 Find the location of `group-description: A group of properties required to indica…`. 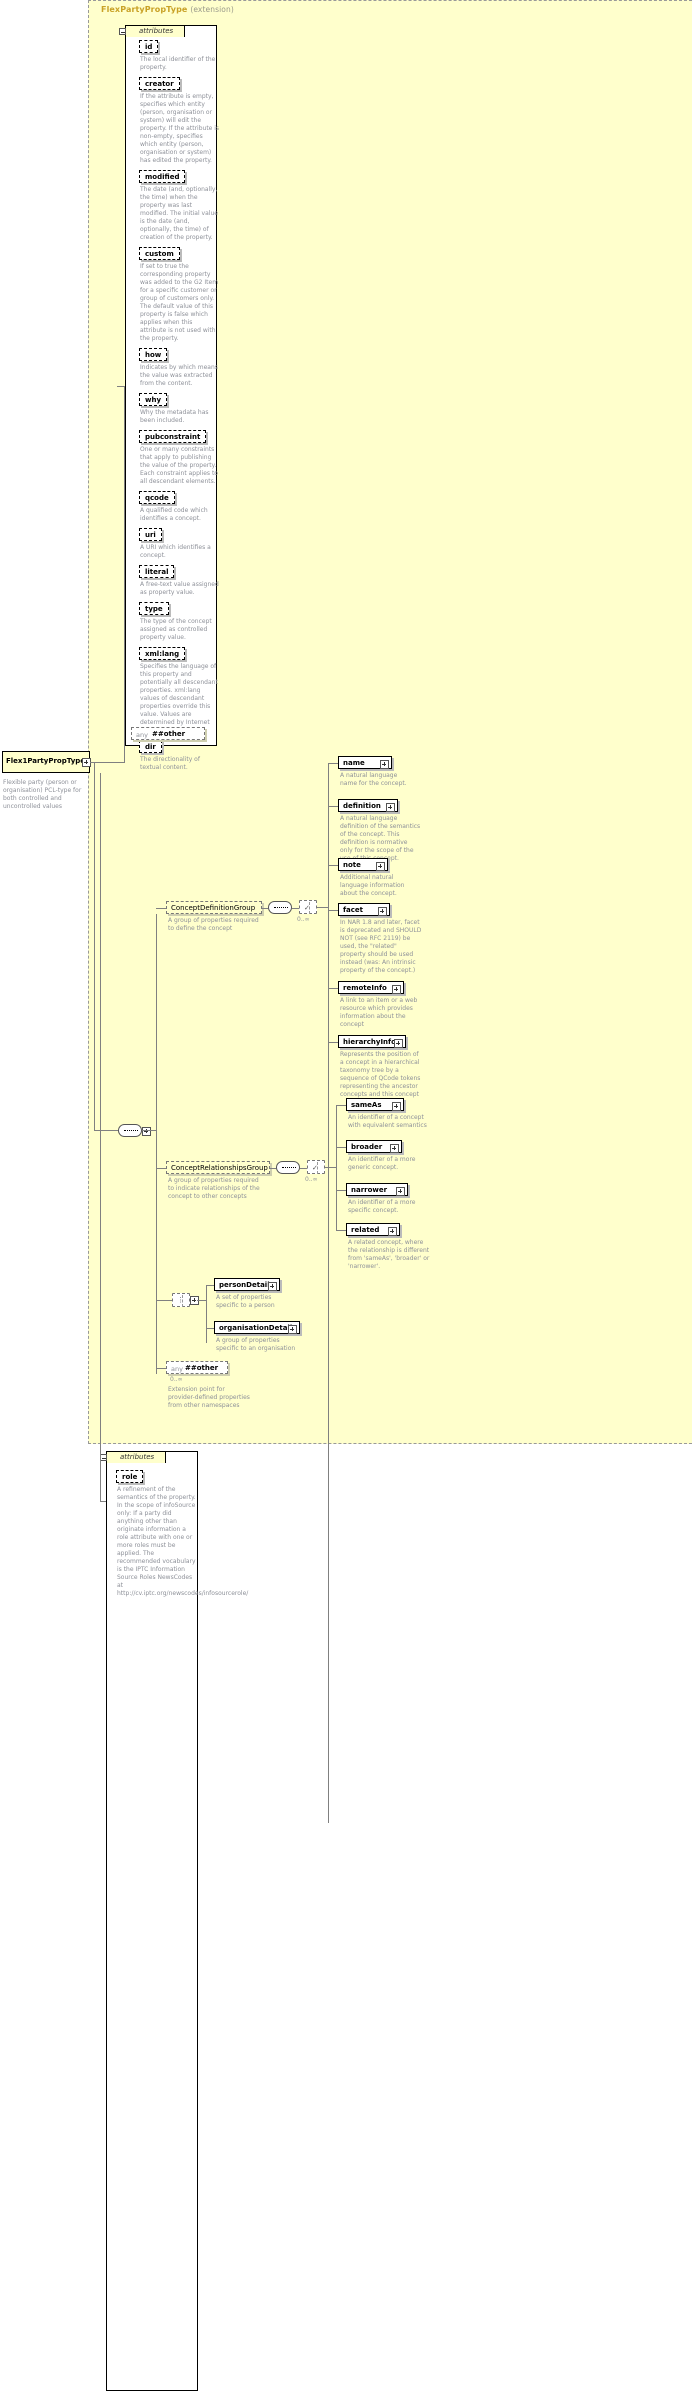

group-description: A group of properties required to indica… is located at coordinates (214, 1188).